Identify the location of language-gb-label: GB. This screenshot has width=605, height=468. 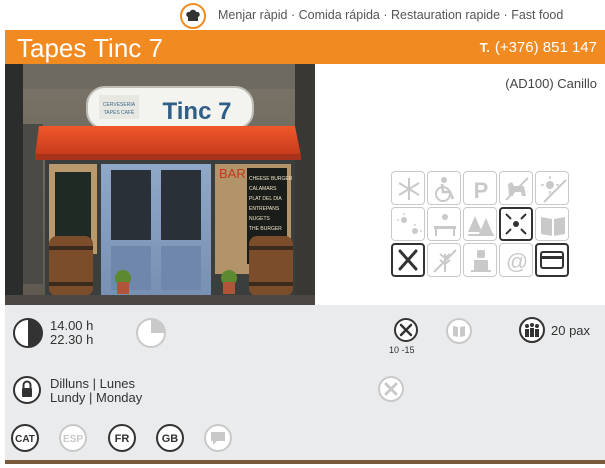
(170, 439).